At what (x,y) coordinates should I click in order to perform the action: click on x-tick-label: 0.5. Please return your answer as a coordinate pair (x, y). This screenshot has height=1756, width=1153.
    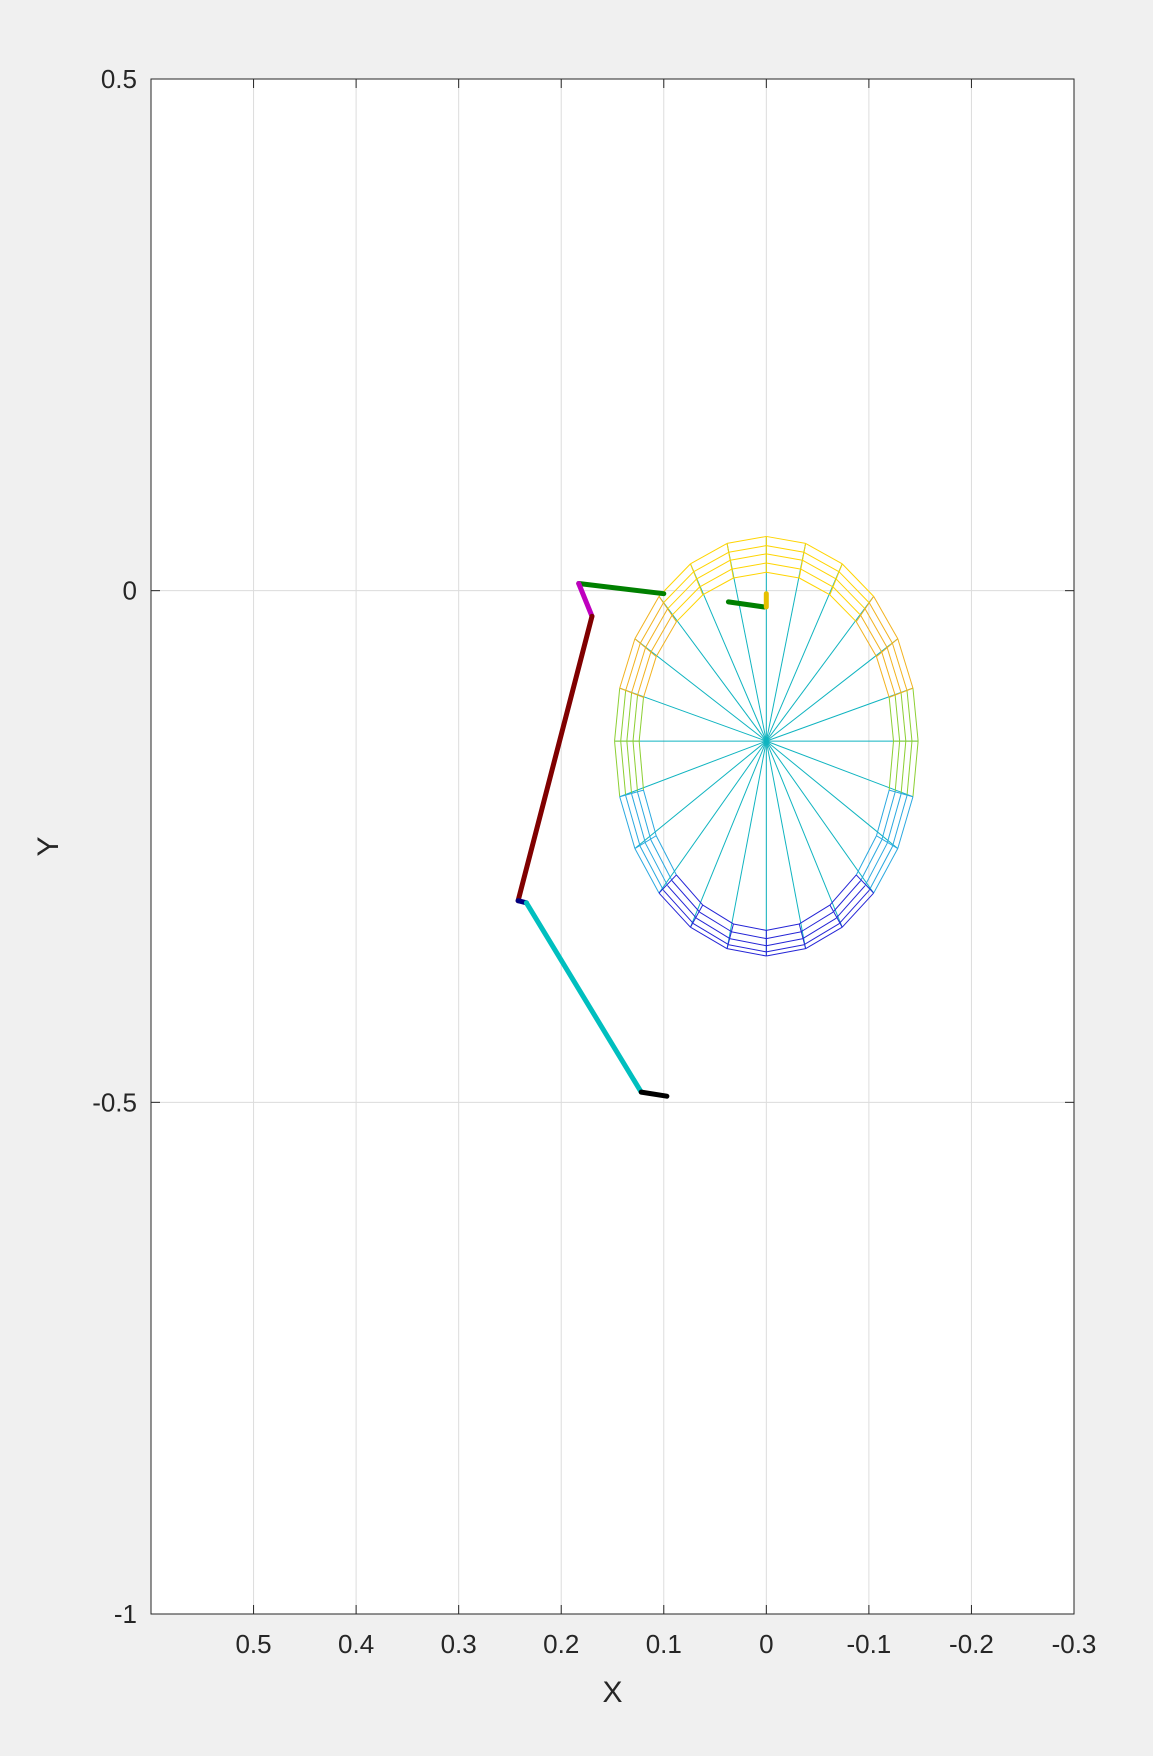
    Looking at the image, I should click on (253, 1644).